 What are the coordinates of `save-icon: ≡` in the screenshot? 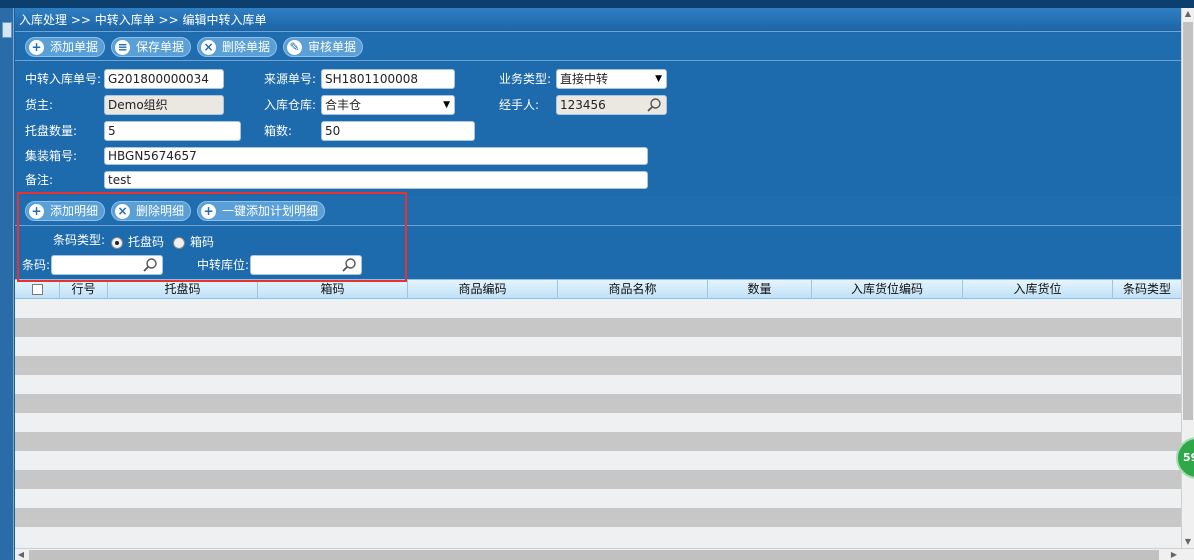 It's located at (122, 47).